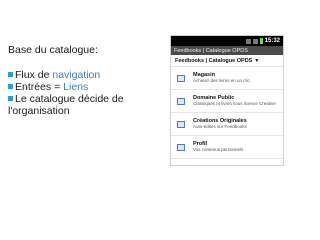 This screenshot has height=240, width=320. I want to click on breadcrumb: Feedbooks | Catalogue OPDS ▼, so click(227, 61).